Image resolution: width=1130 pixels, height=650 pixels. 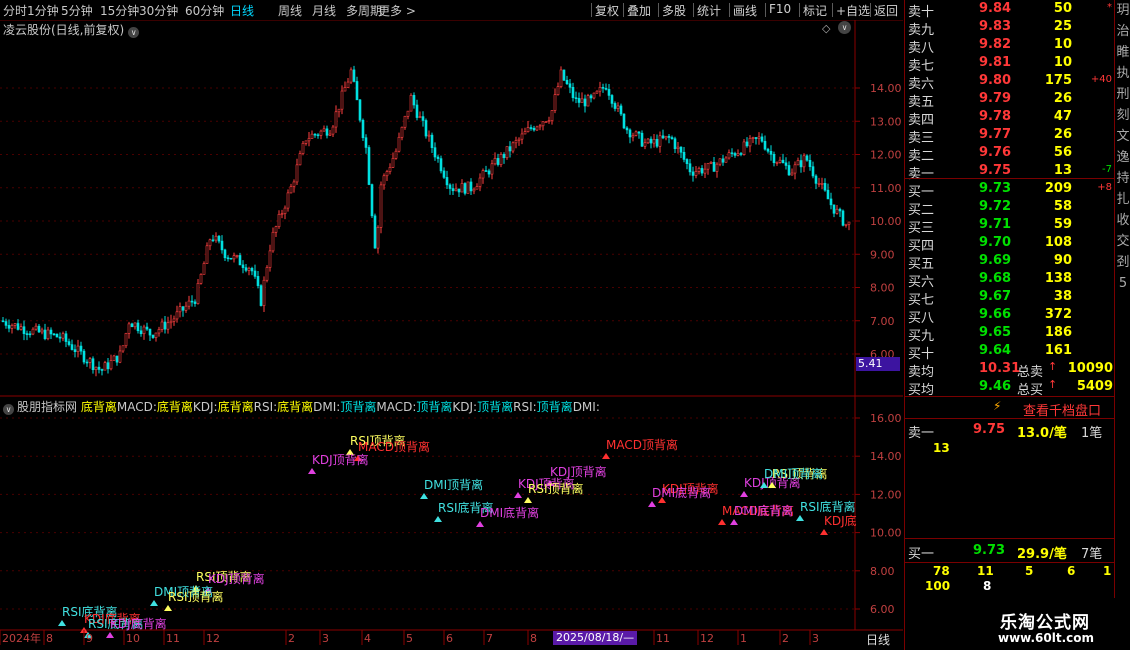 What do you see at coordinates (8, 409) in the screenshot?
I see `chevron-down-icon: ∨` at bounding box center [8, 409].